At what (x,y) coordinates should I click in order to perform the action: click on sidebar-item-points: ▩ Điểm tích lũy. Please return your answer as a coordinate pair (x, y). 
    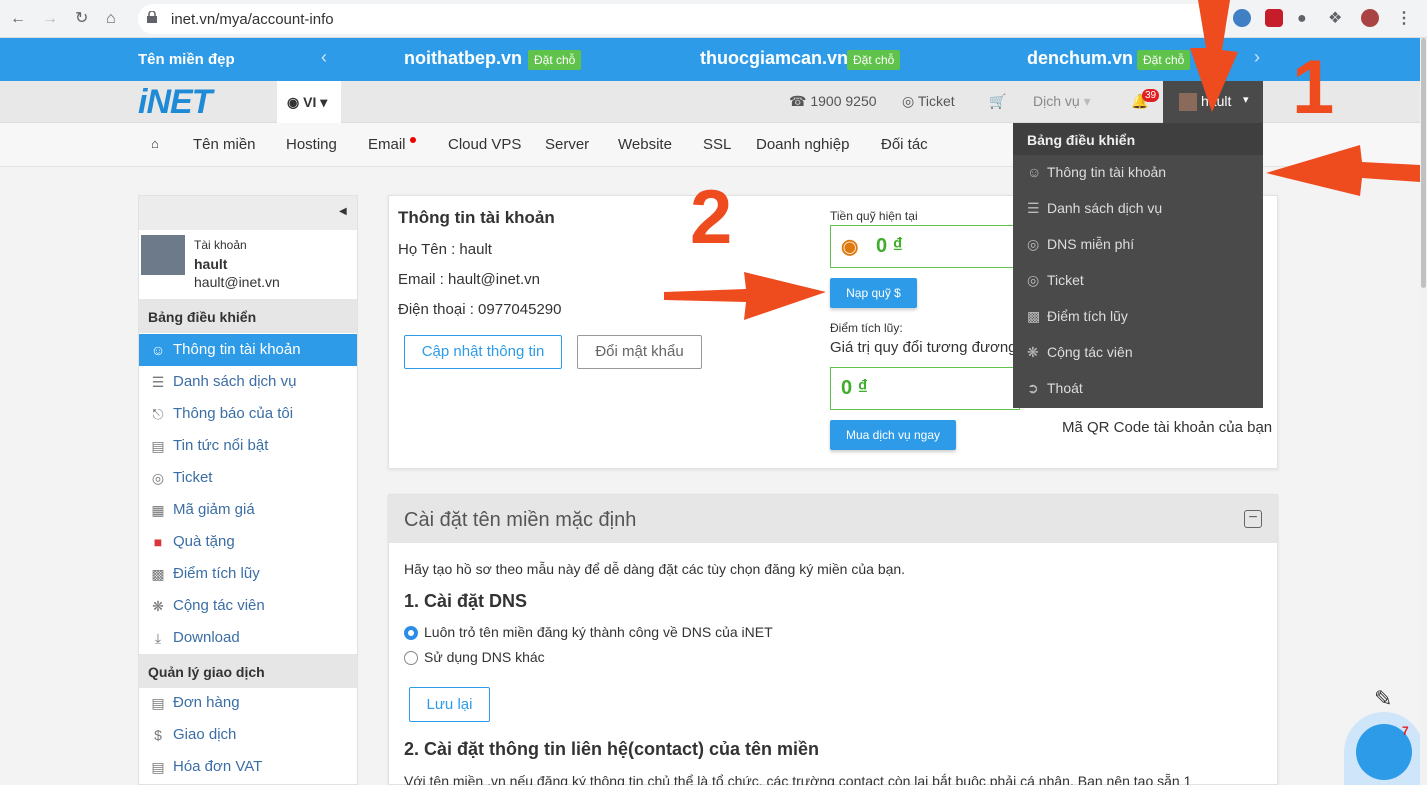
    Looking at the image, I should click on (248, 574).